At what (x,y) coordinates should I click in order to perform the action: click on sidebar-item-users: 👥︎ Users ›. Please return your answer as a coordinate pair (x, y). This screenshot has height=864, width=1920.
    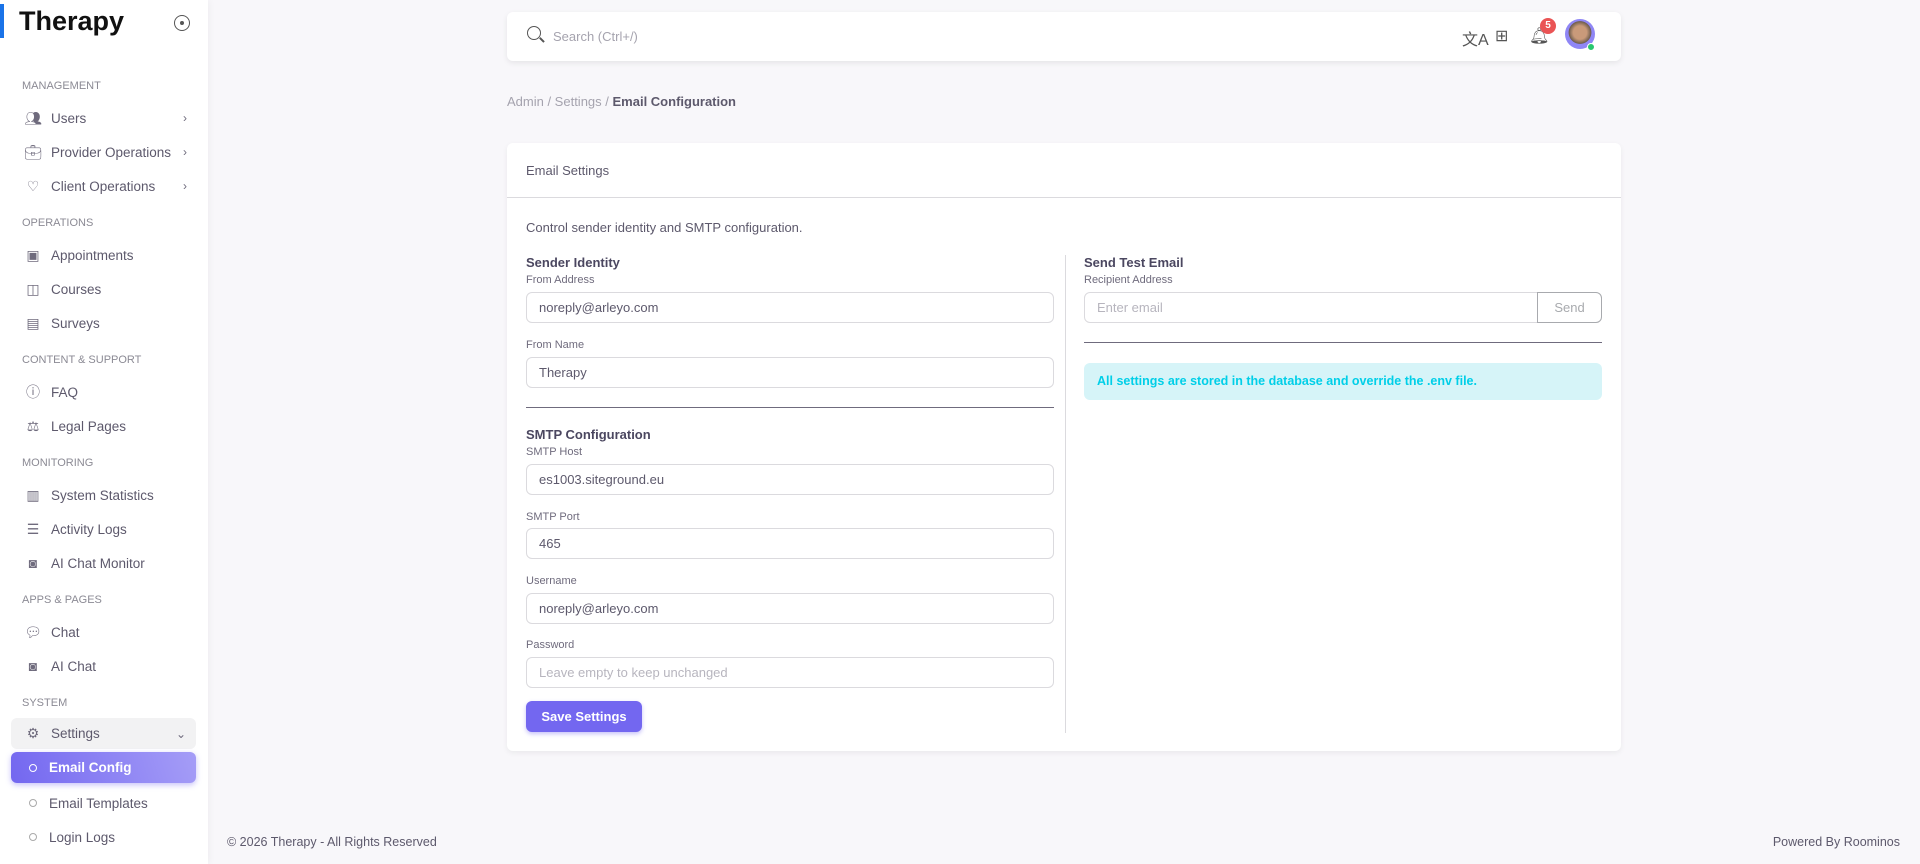
    Looking at the image, I should click on (98, 118).